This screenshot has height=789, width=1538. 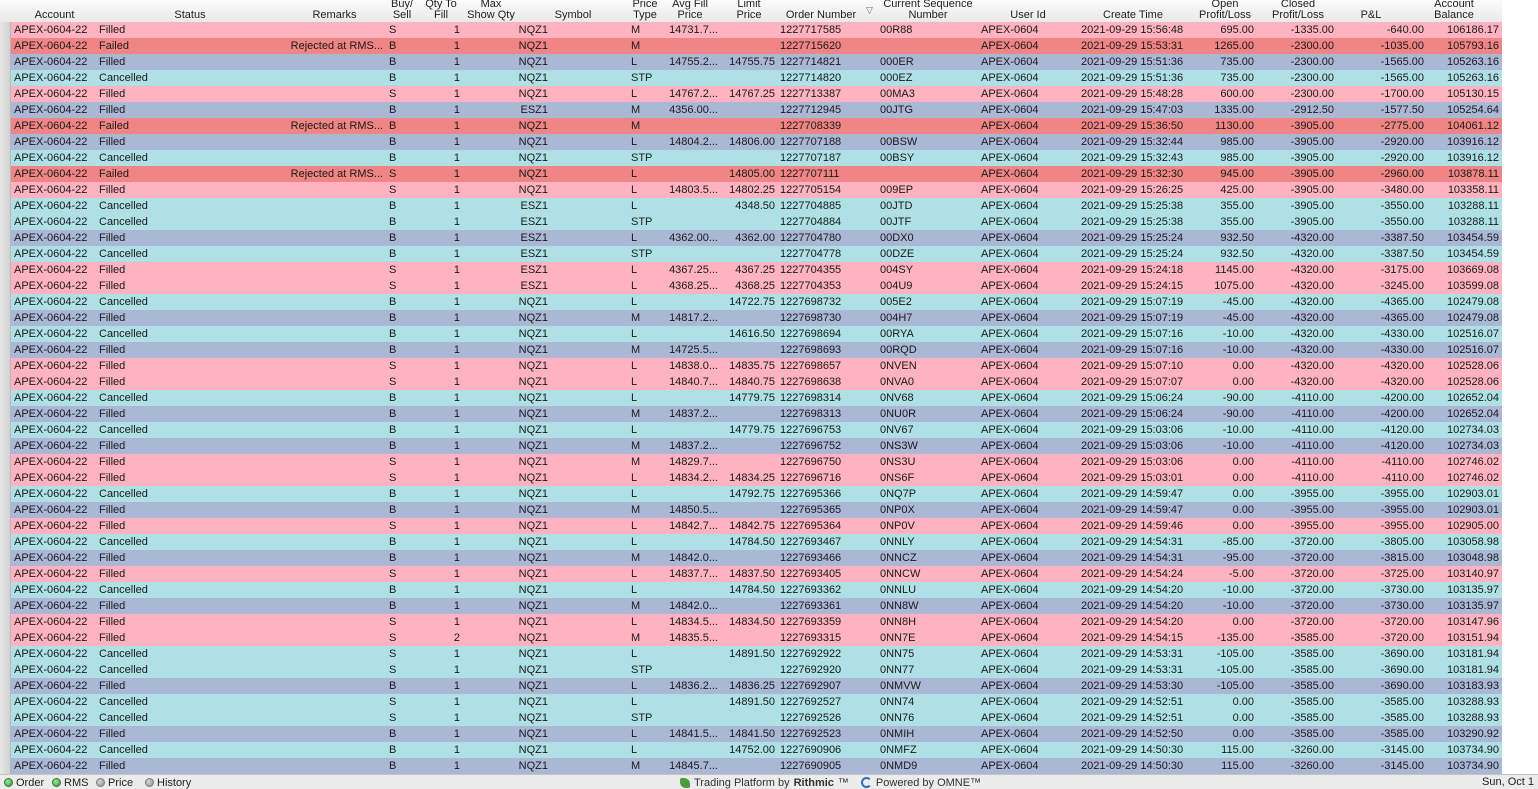 I want to click on header-order-number: Order Number, so click(x=821, y=11).